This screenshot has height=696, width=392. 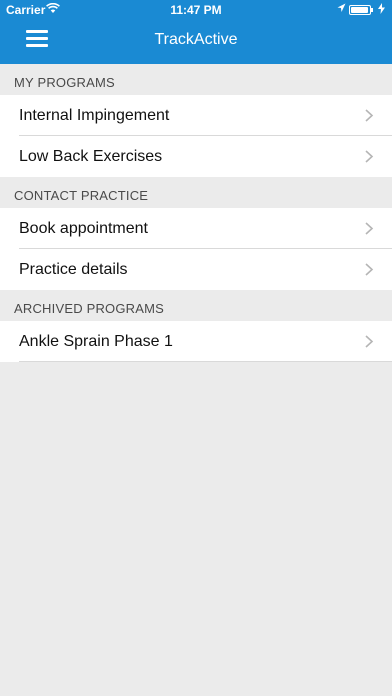 I want to click on list-item-internal-impingement: Internal Impingement, so click(x=196, y=115).